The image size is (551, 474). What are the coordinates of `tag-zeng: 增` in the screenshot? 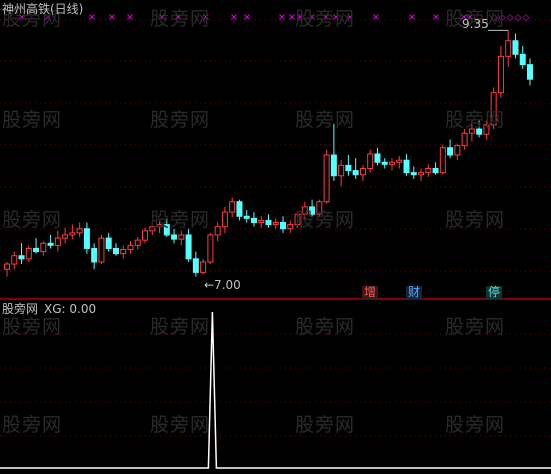 It's located at (370, 292).